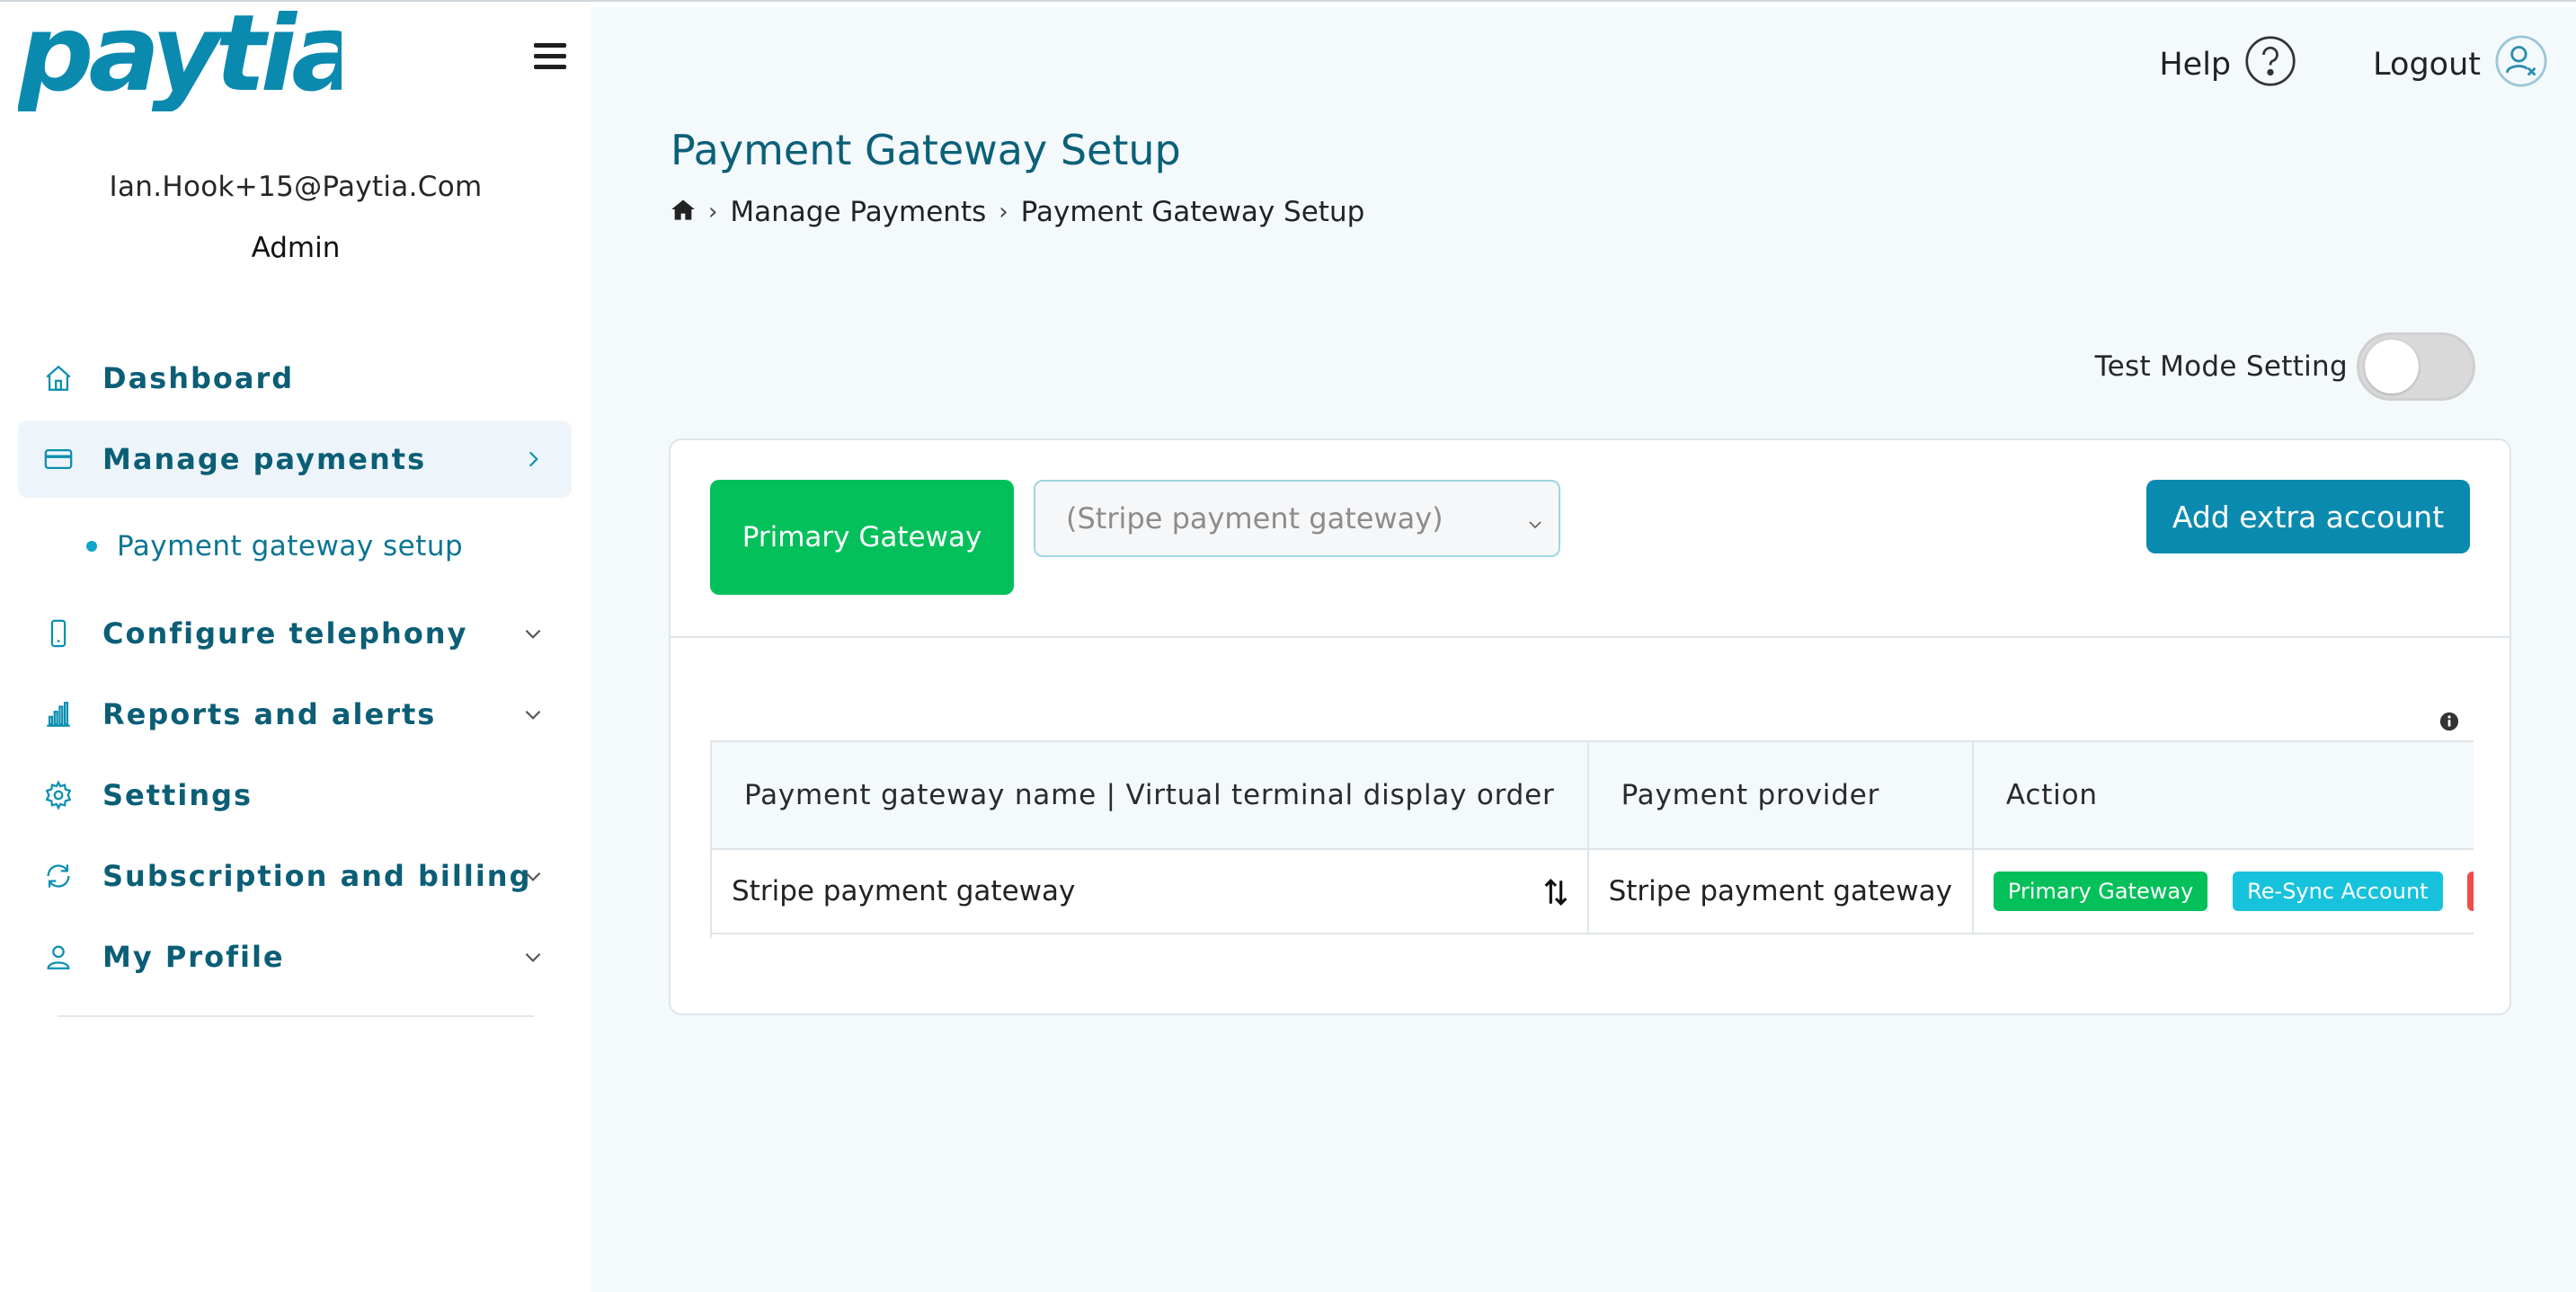 The height and width of the screenshot is (1292, 2576). What do you see at coordinates (296, 1016) in the screenshot?
I see `sidebar-divider` at bounding box center [296, 1016].